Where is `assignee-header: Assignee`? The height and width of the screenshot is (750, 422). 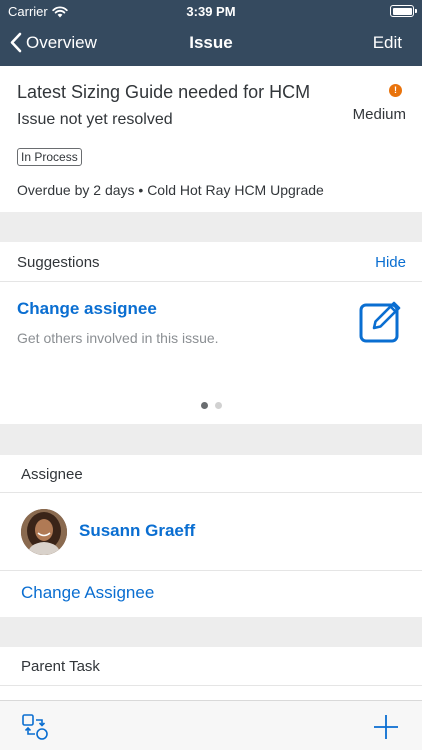
assignee-header: Assignee is located at coordinates (211, 474).